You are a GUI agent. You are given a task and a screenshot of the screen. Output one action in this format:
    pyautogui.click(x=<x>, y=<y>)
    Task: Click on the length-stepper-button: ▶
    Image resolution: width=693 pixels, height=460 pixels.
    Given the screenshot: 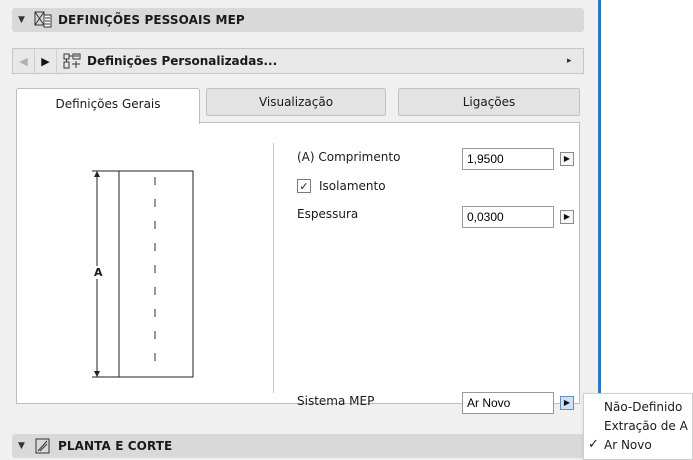 What is the action you would take?
    pyautogui.click(x=567, y=159)
    